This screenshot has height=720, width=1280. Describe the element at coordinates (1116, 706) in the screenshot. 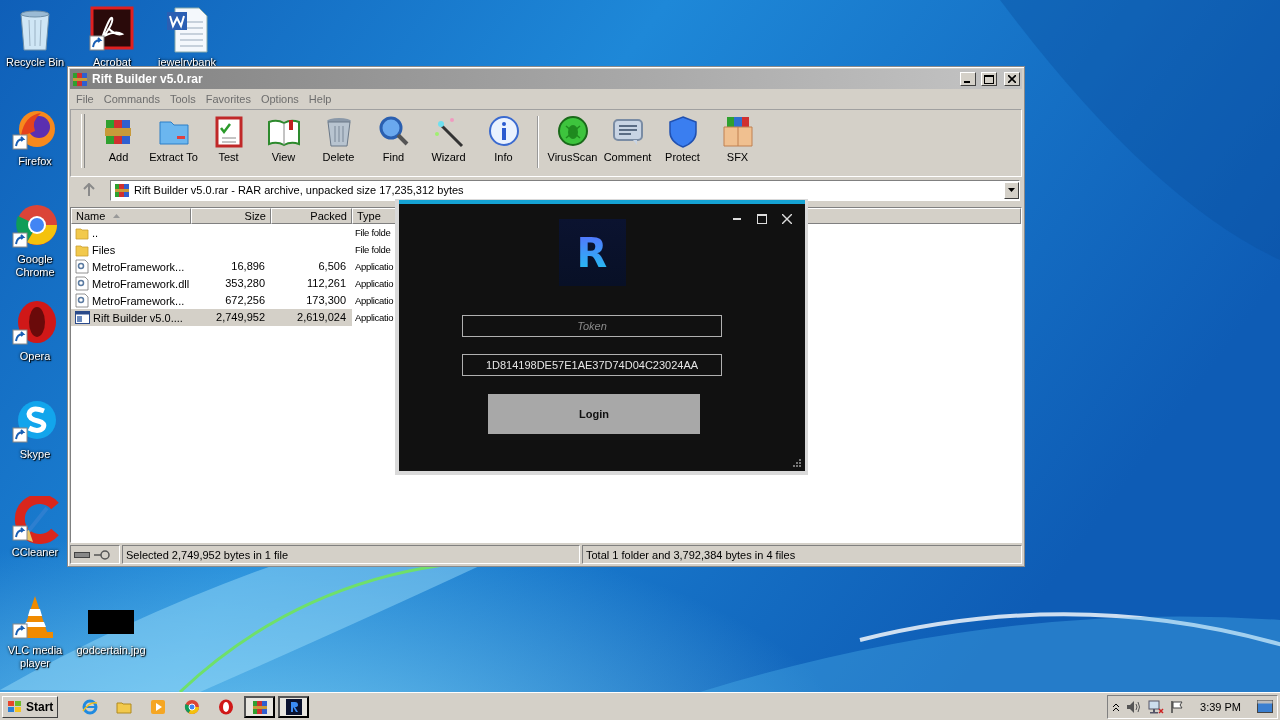

I see `chevron-up-icon` at that location.